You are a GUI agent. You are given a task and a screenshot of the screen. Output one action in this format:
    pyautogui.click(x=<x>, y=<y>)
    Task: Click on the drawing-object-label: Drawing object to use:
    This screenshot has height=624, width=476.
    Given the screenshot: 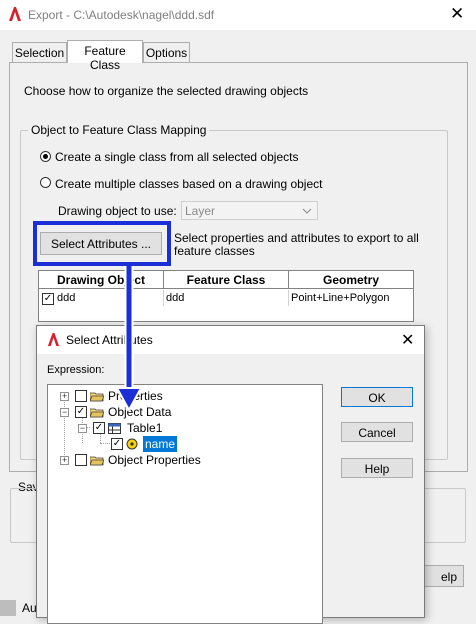 What is the action you would take?
    pyautogui.click(x=117, y=211)
    